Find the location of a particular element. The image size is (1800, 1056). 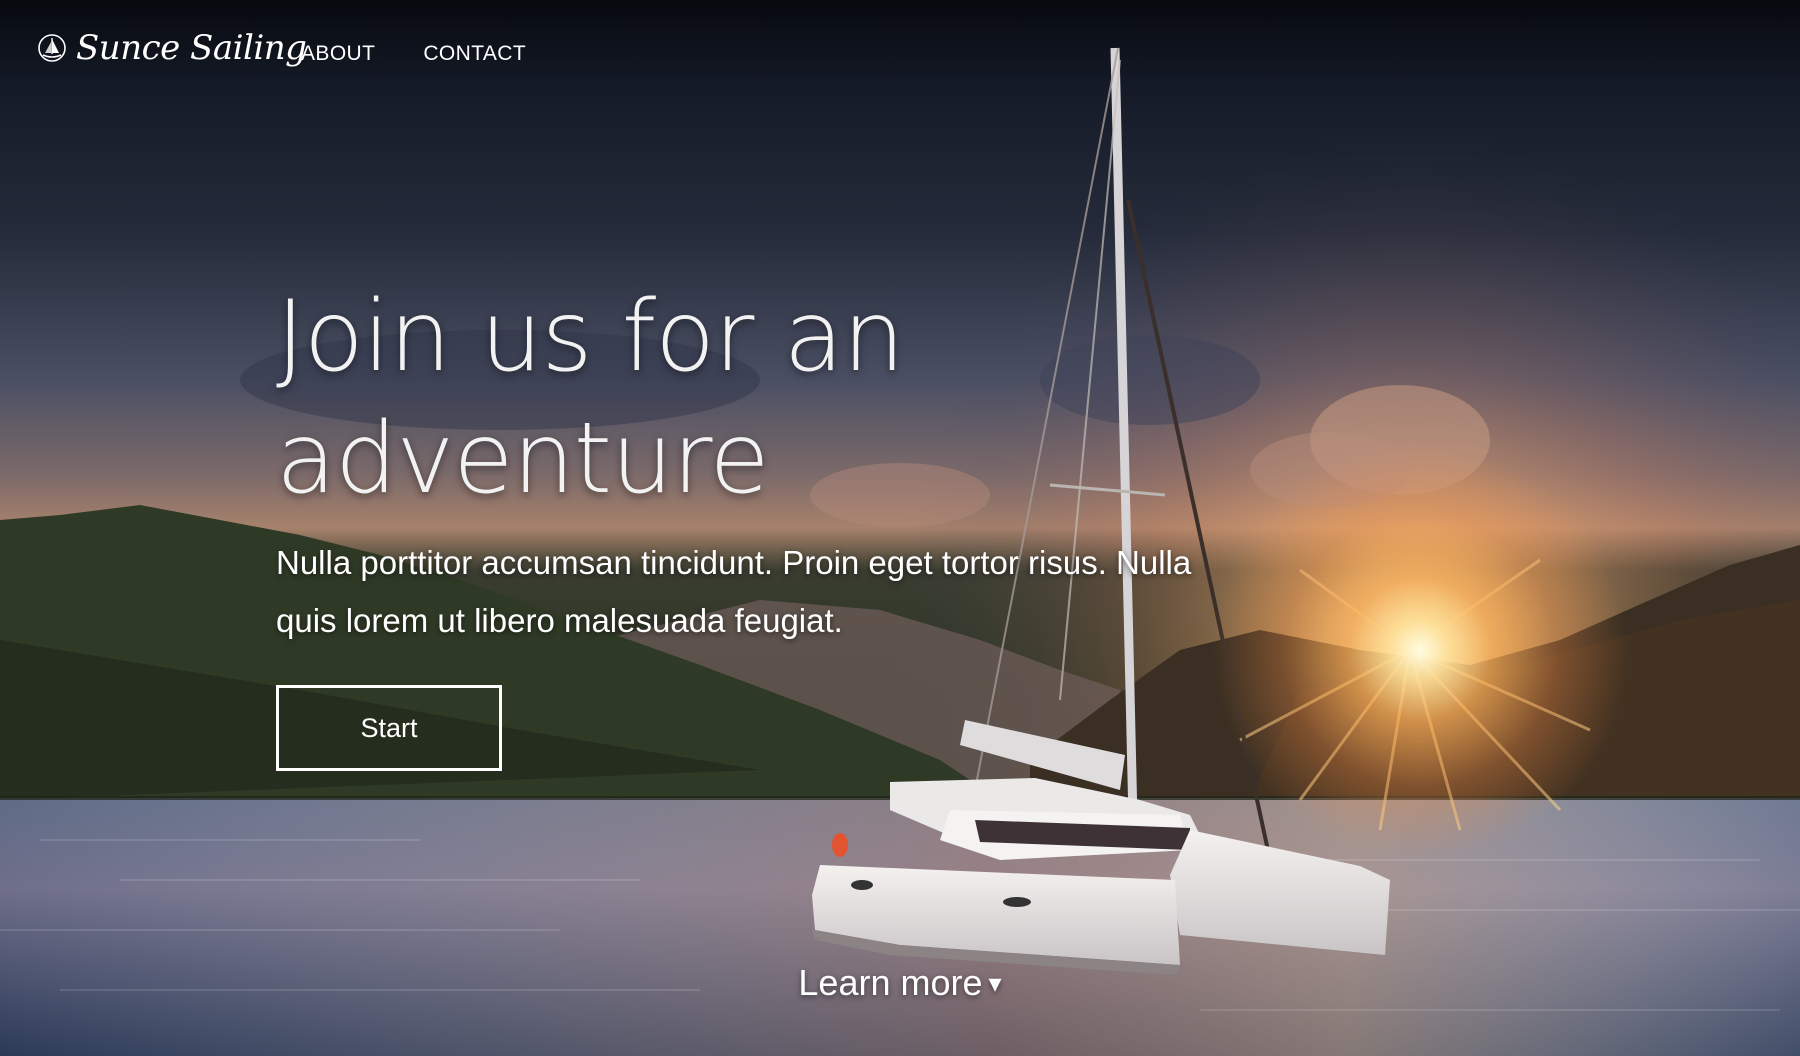

headline-line-2: adventure is located at coordinates (523, 459).